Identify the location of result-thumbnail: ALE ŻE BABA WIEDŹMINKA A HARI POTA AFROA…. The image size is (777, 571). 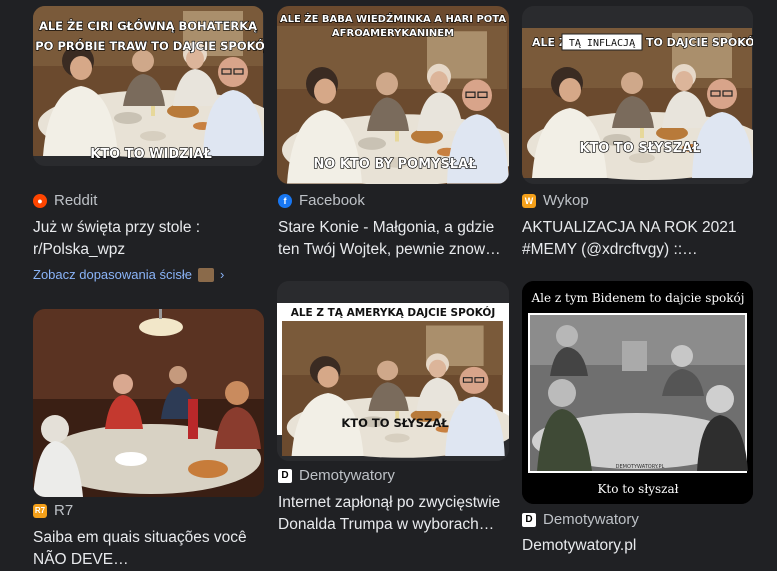
(393, 95).